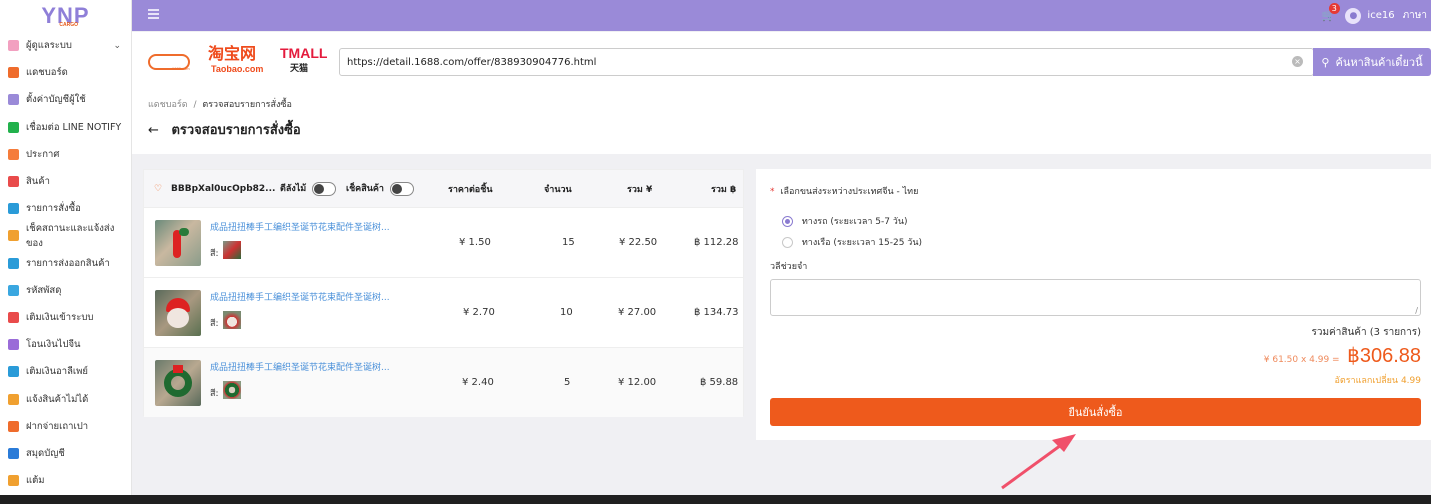 The image size is (1431, 504). What do you see at coordinates (1353, 15) in the screenshot?
I see `user-avatar-icon: ●` at bounding box center [1353, 15].